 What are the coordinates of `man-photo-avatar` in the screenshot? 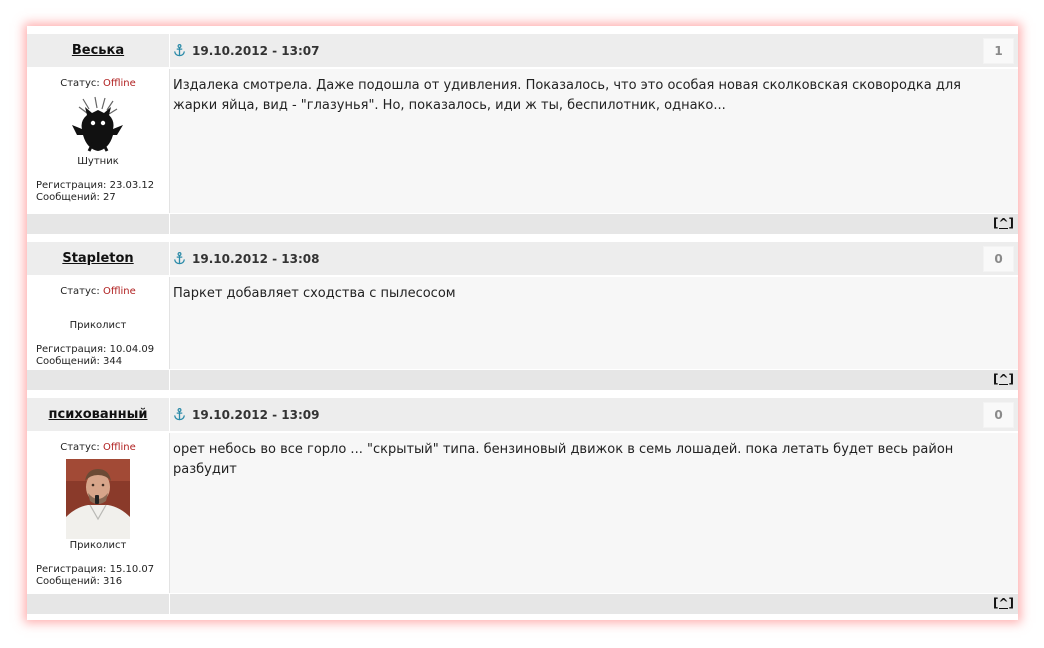 It's located at (98, 499).